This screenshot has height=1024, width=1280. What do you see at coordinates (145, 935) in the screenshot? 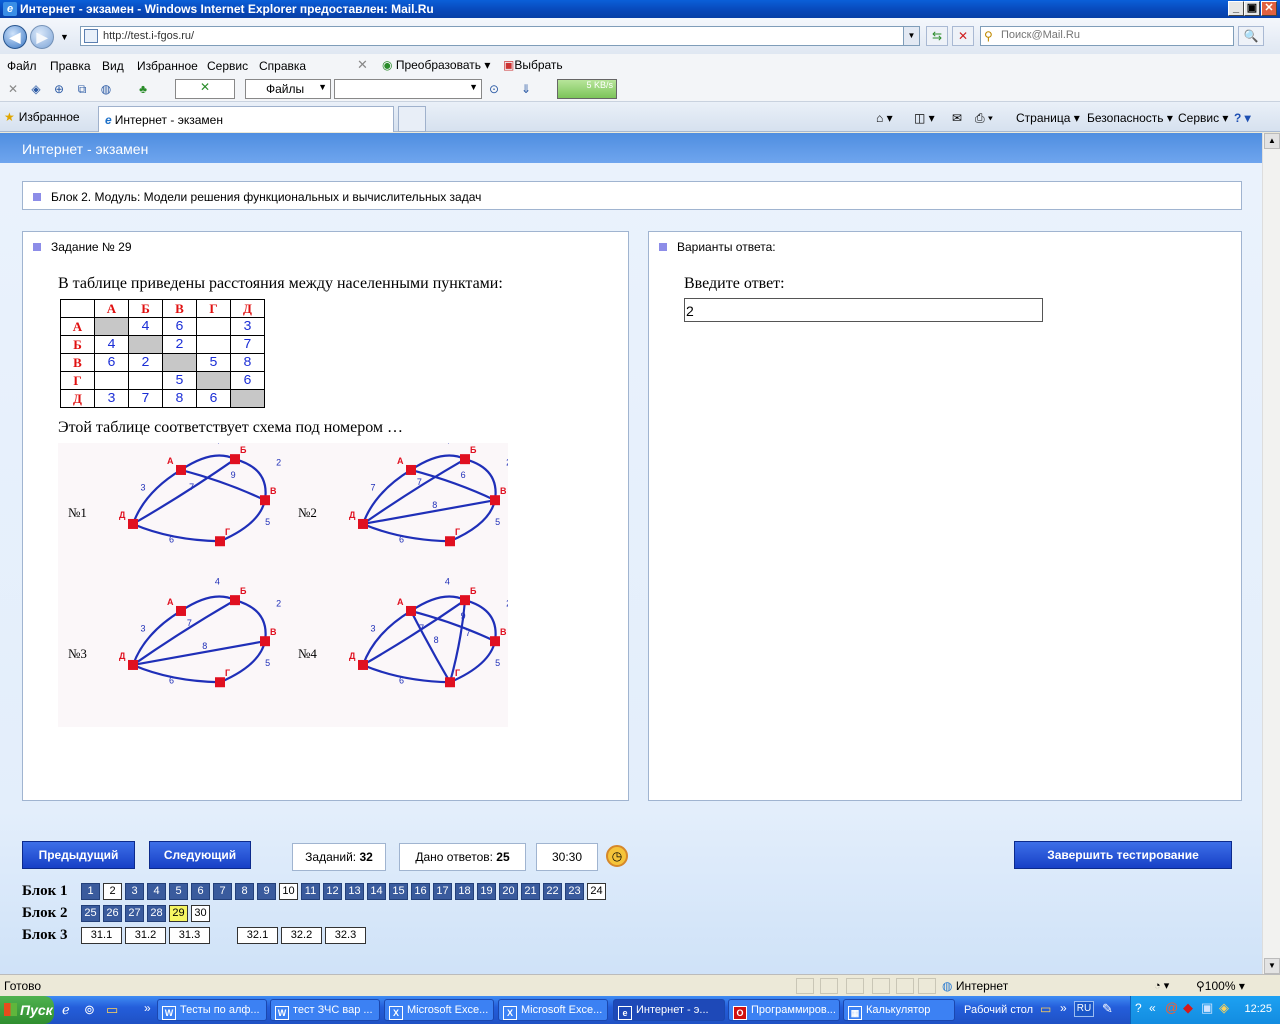
I see `question-button-31.2: 31.2` at bounding box center [145, 935].